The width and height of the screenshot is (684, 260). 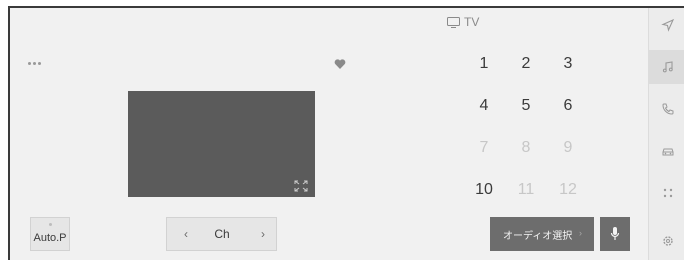 I want to click on navigation-icon, so click(x=667, y=25).